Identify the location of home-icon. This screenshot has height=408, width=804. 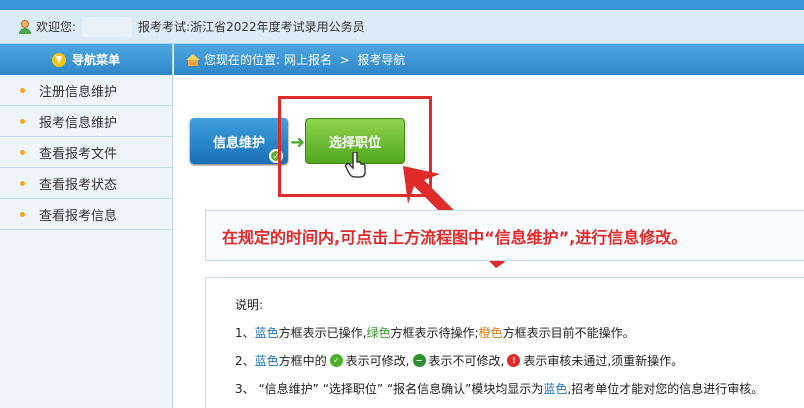
(193, 59).